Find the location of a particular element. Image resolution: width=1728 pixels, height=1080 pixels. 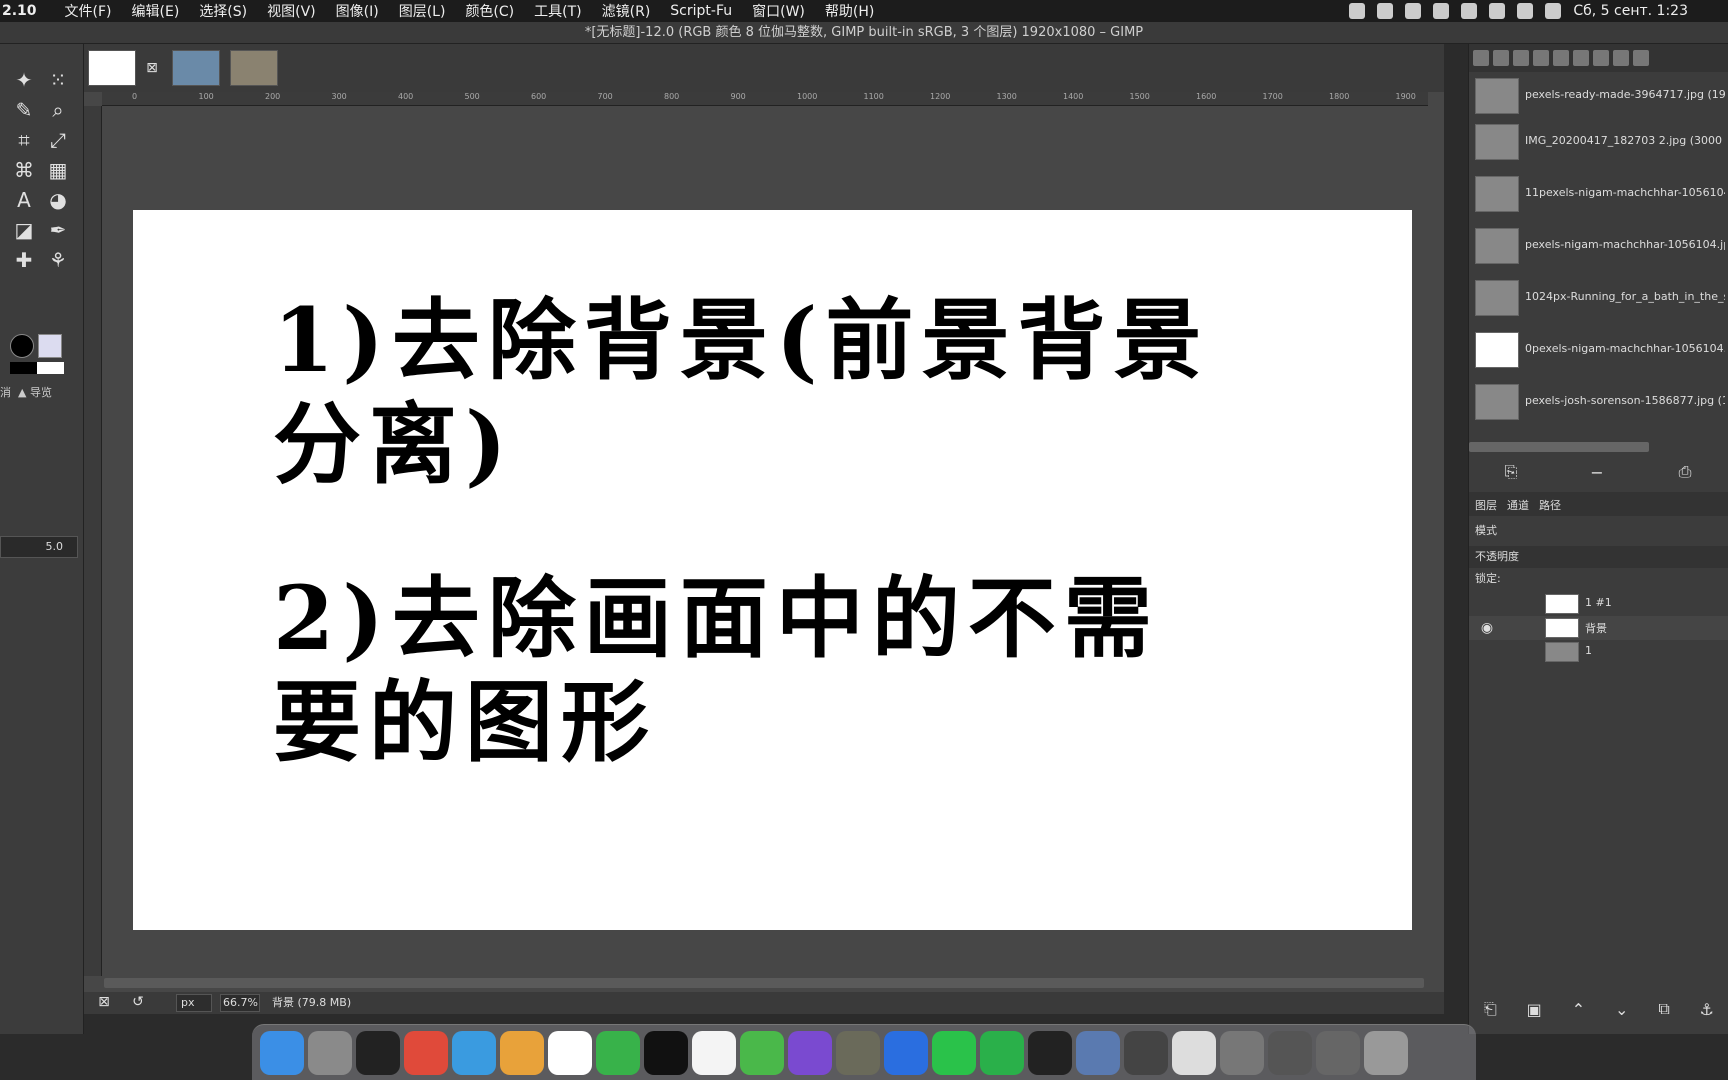

fonts-tab-icon is located at coordinates (1561, 58).